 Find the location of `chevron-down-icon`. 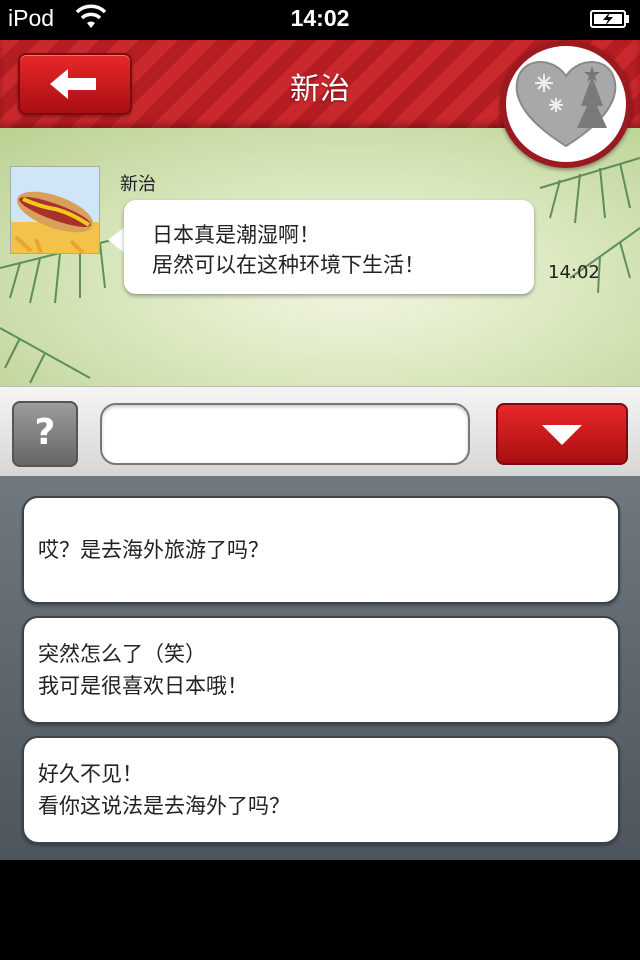

chevron-down-icon is located at coordinates (562, 435).